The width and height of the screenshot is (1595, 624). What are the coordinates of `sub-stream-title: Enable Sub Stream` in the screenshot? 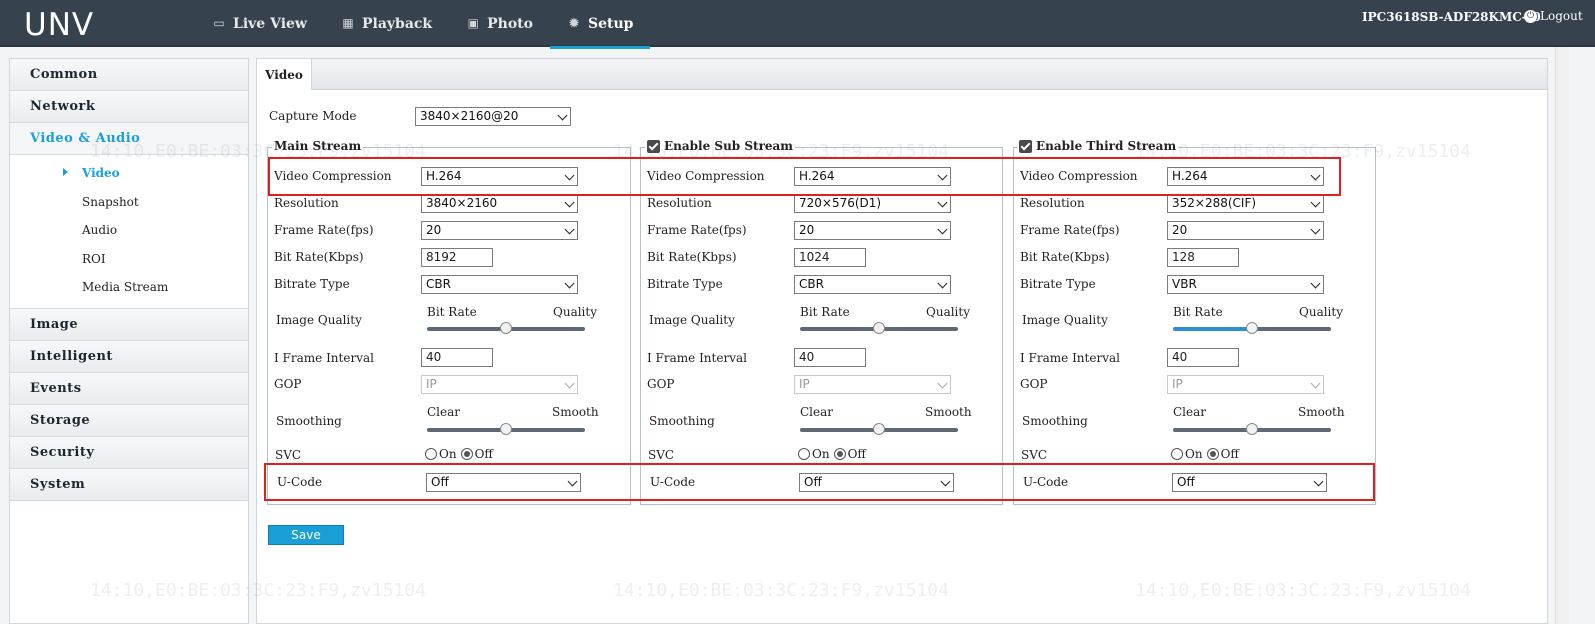 It's located at (720, 146).